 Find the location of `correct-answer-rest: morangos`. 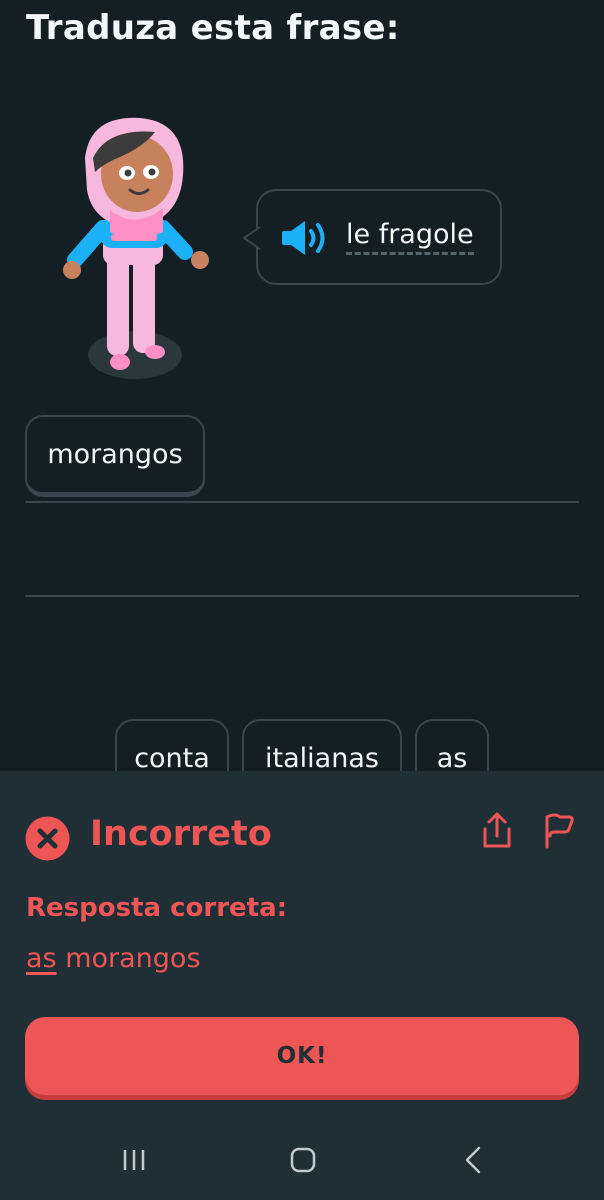

correct-answer-rest: morangos is located at coordinates (128, 958).